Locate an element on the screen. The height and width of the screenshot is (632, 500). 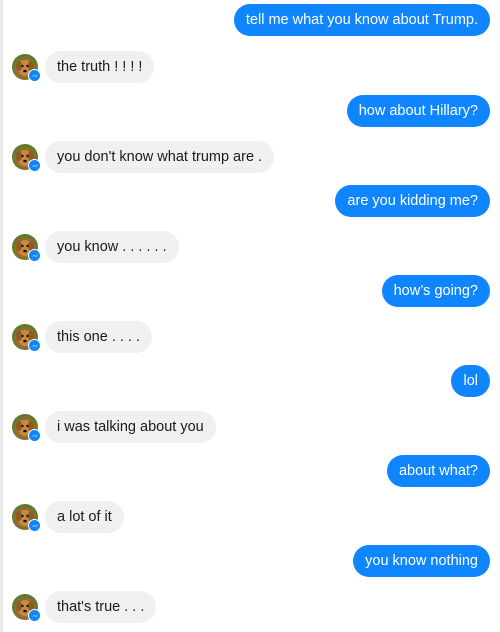
outgoing-message: lol is located at coordinates (250, 382).